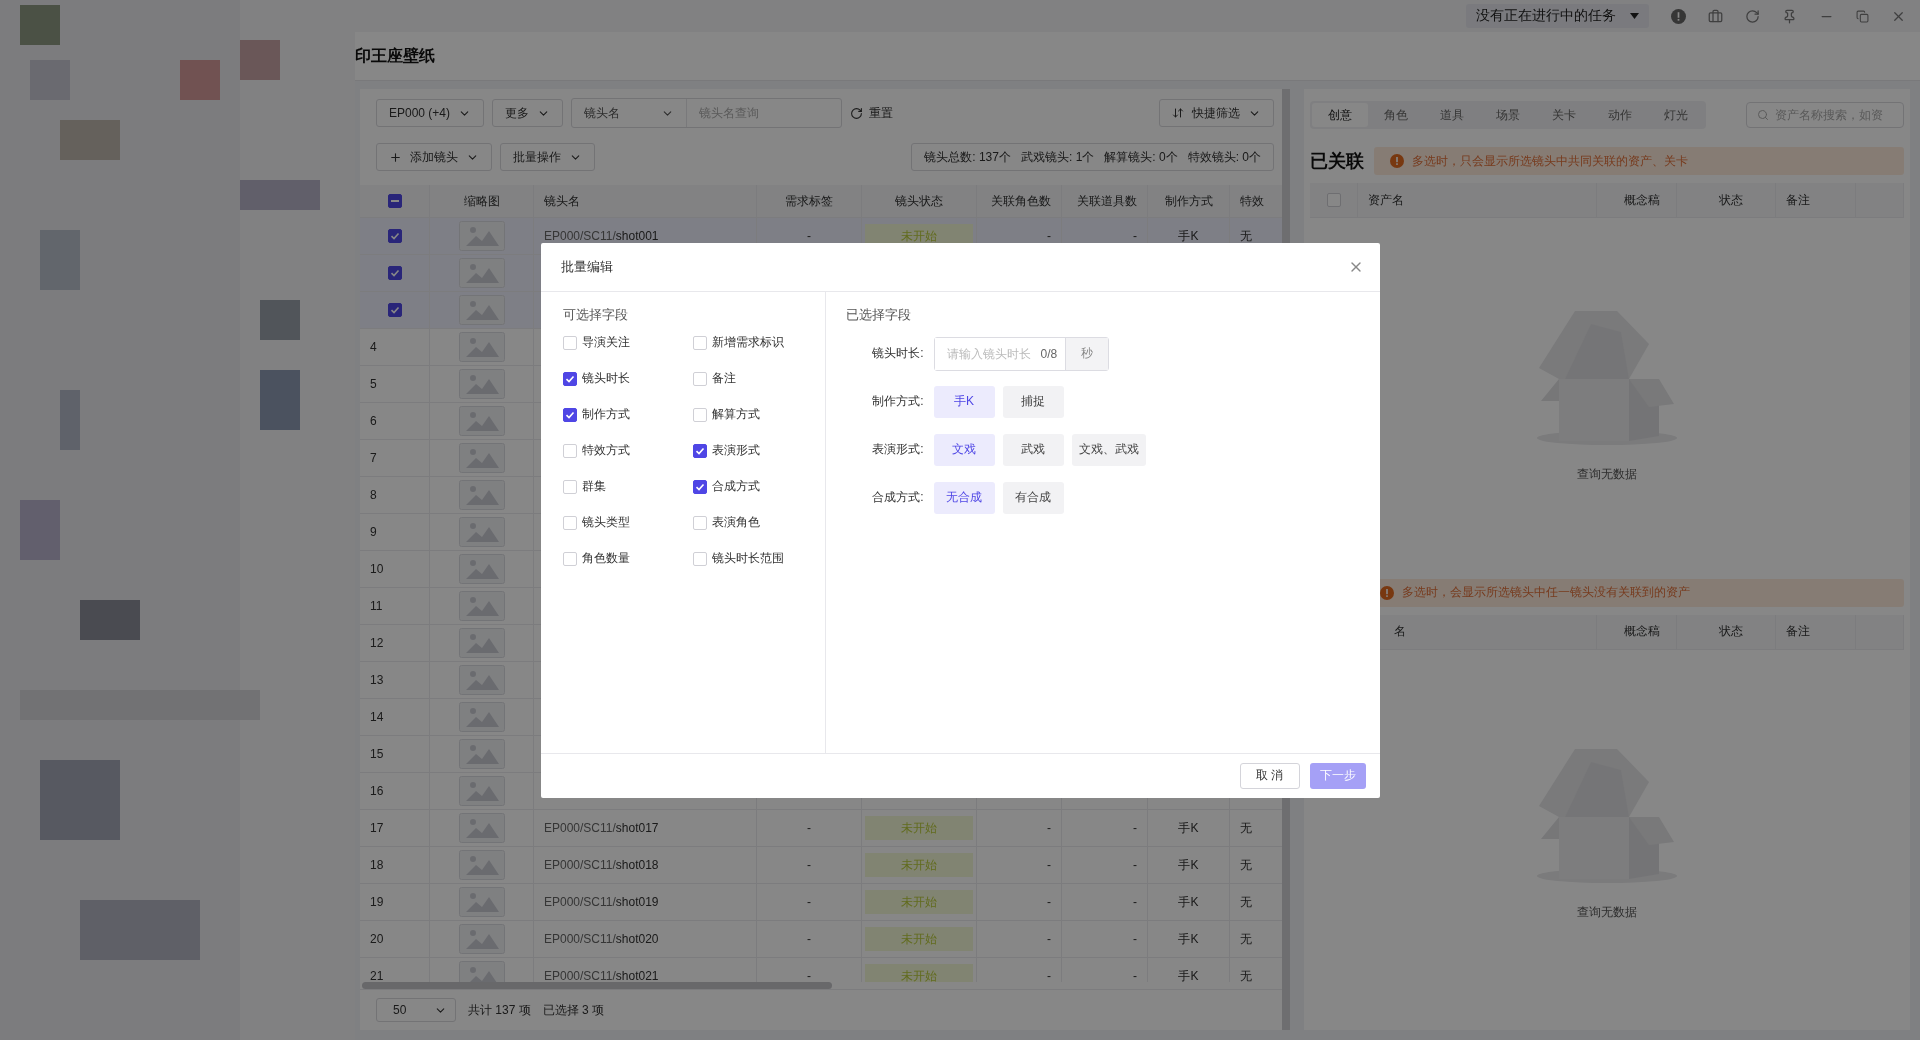  What do you see at coordinates (964, 401) in the screenshot?
I see `option-button: 手K` at bounding box center [964, 401].